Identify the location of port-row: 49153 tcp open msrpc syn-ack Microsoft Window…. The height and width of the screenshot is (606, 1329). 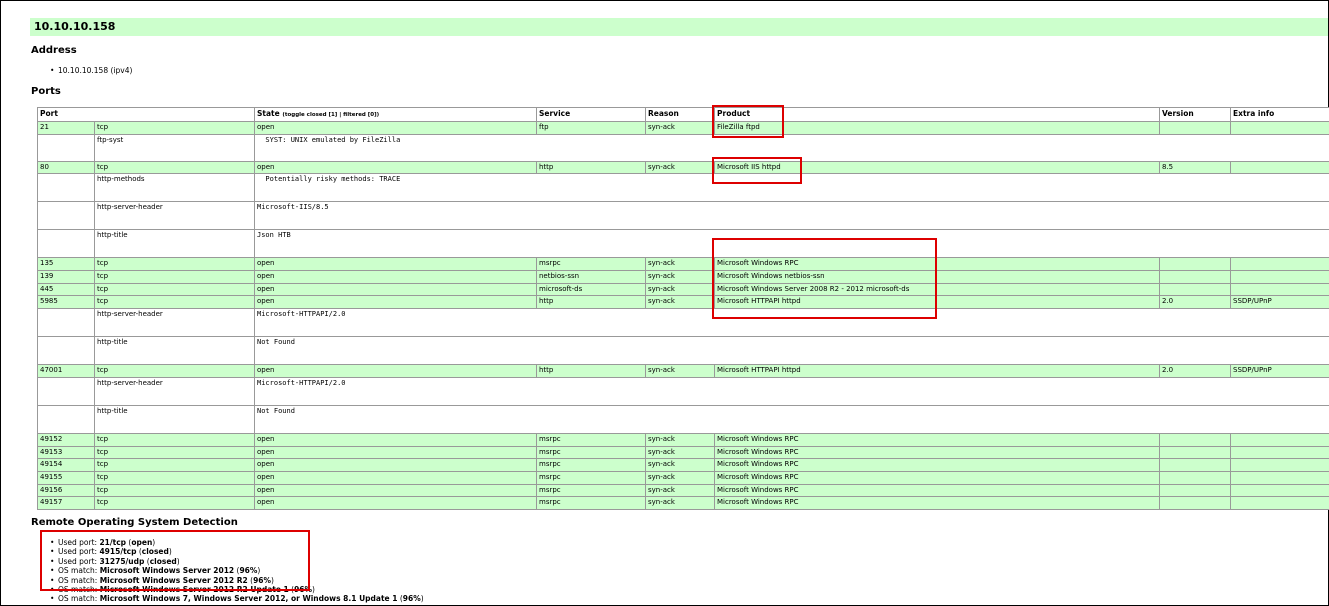
(683, 452).